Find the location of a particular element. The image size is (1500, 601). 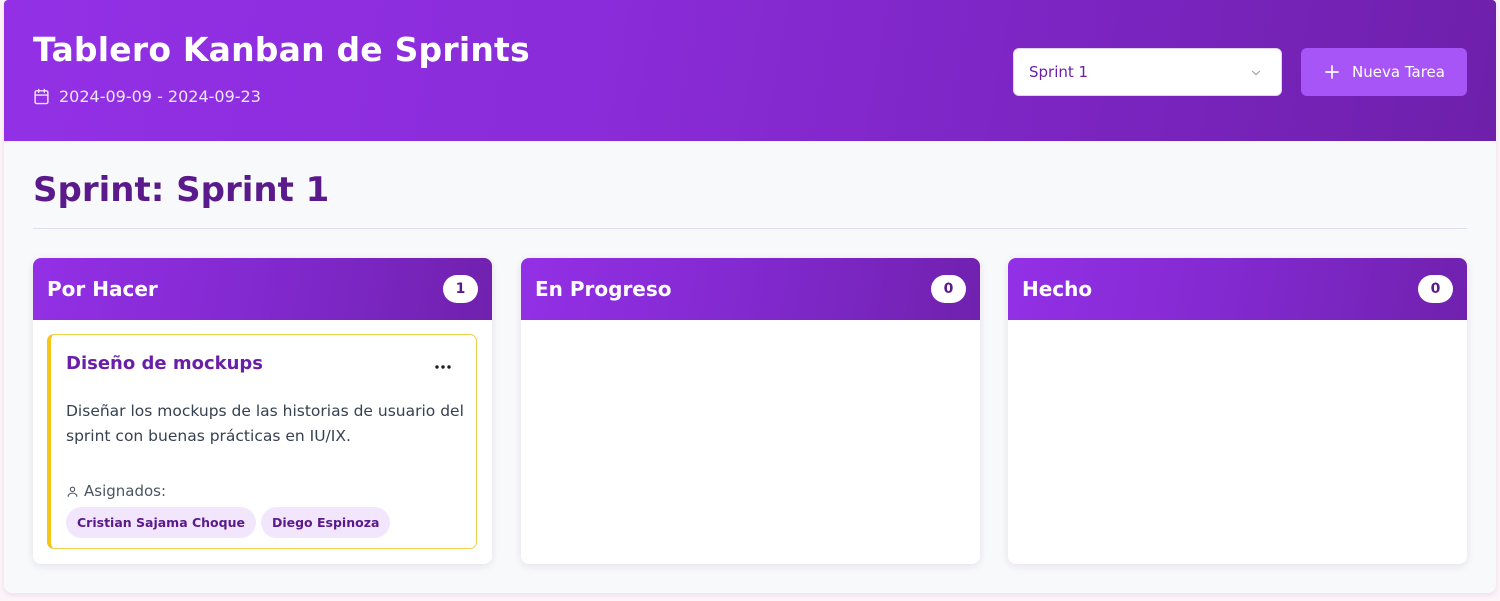

new-task-label: Nueva Tarea is located at coordinates (1398, 72).